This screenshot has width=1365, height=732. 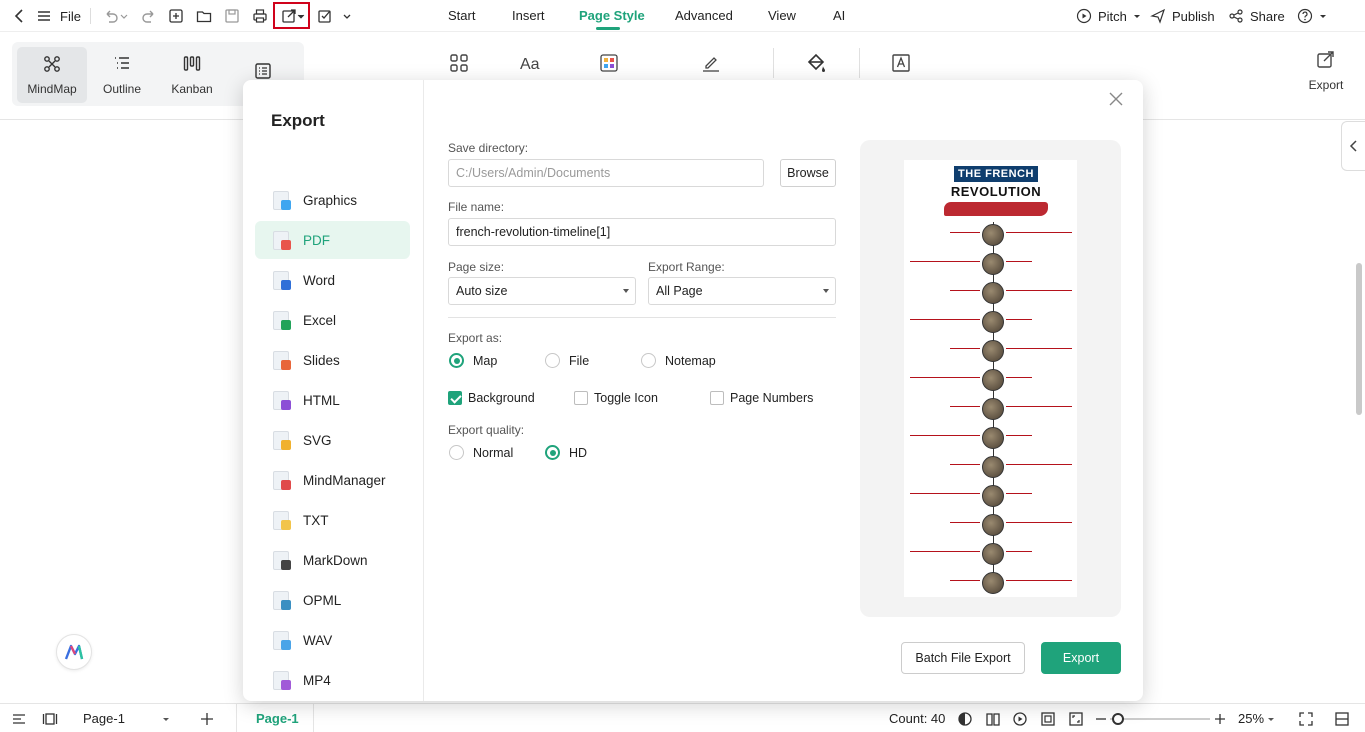 What do you see at coordinates (204, 16) in the screenshot?
I see `open-folder-icon` at bounding box center [204, 16].